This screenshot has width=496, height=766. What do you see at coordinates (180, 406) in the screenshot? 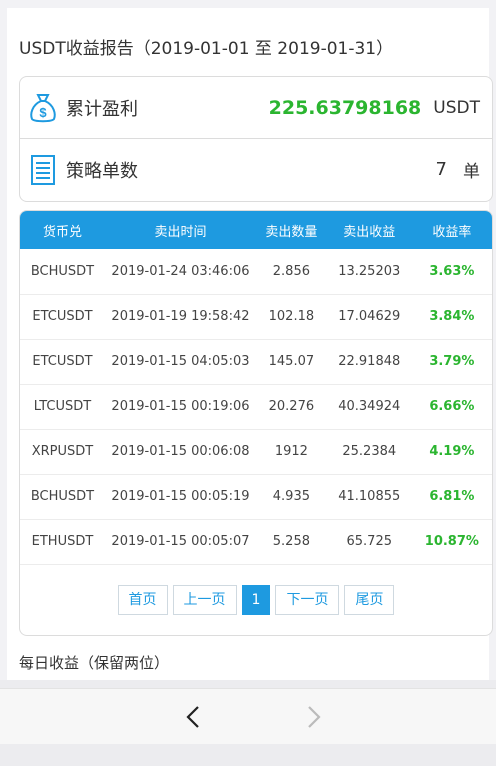
I see `cell-time: 2019-01-15 00:19:06` at bounding box center [180, 406].